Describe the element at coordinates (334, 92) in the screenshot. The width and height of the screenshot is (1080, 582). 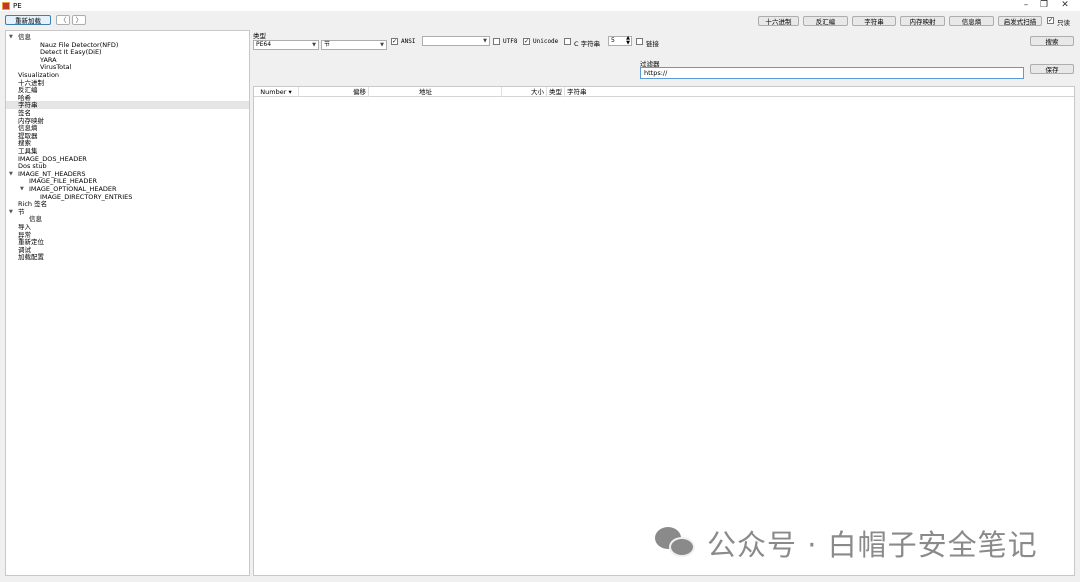
I see `column-header-offset: 偏移` at that location.